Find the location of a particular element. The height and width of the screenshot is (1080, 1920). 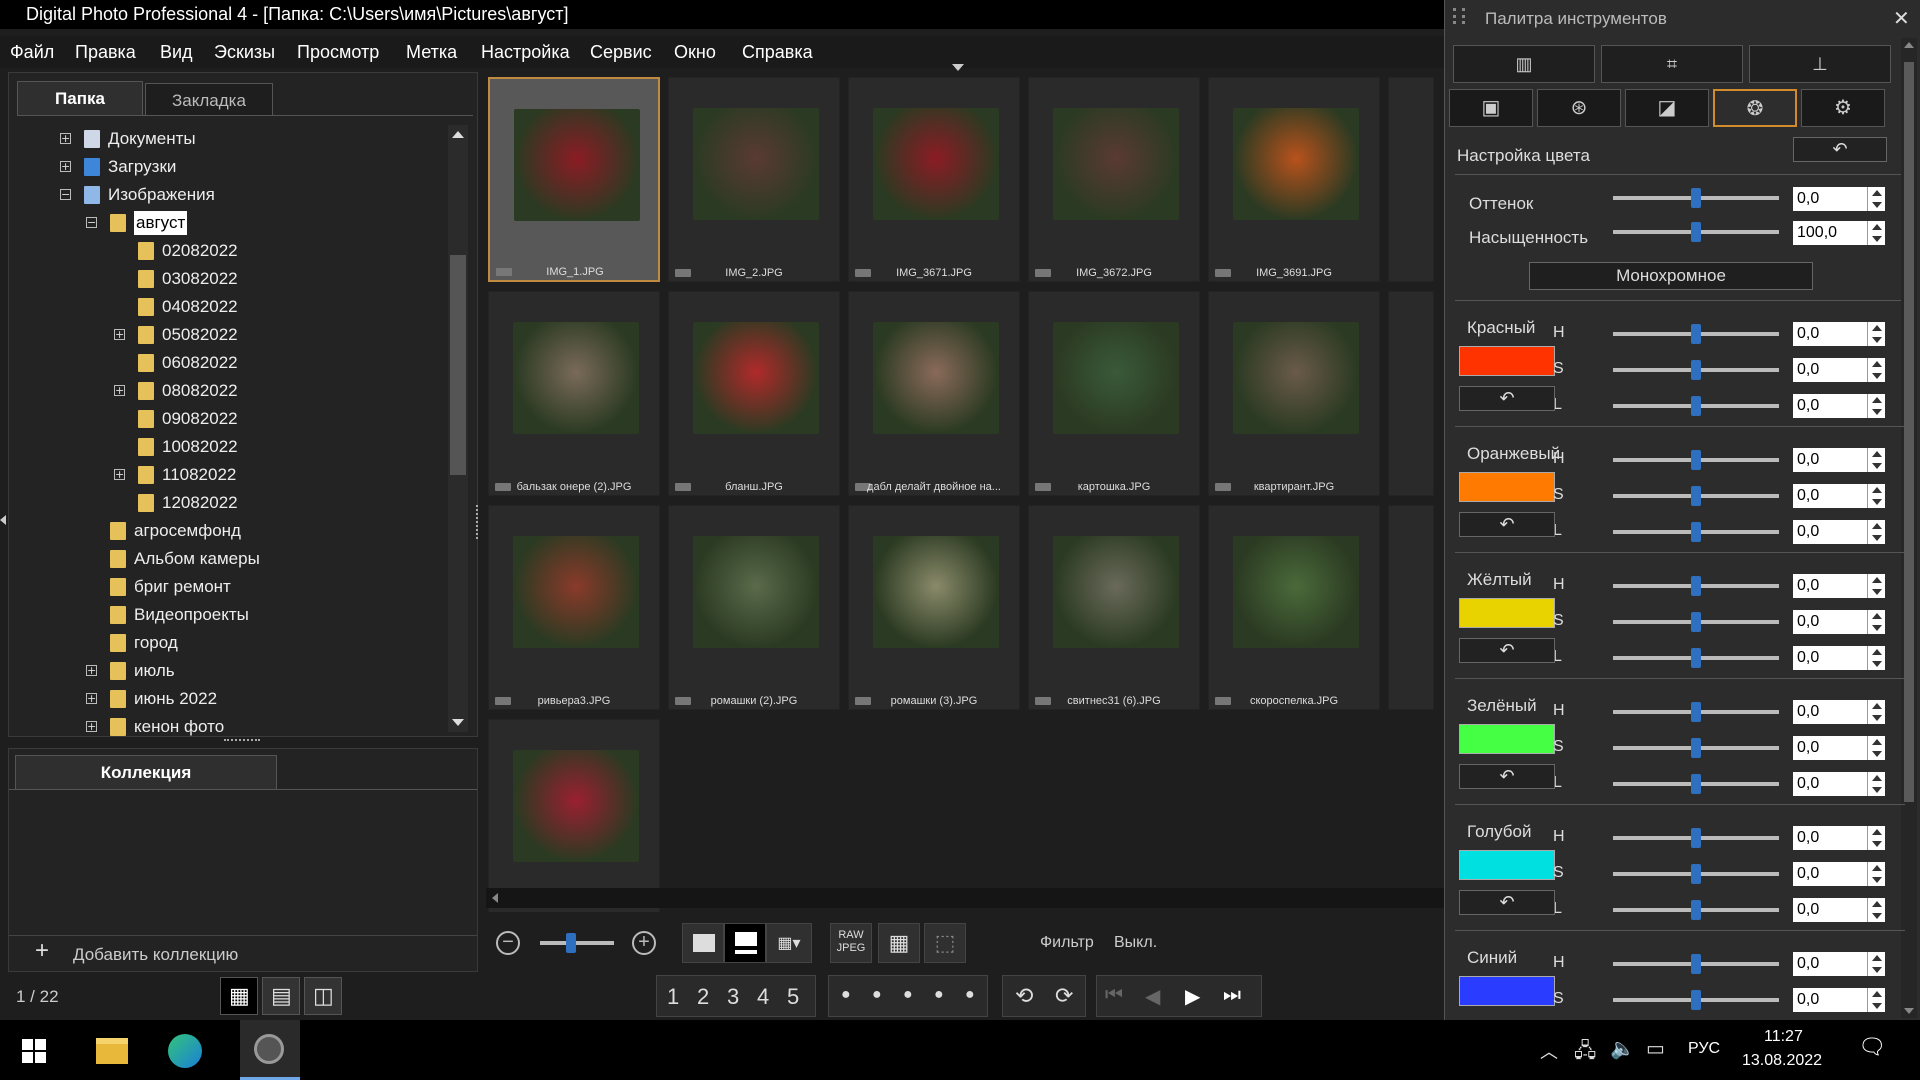

tab-bookmark: Закладка is located at coordinates (209, 99).